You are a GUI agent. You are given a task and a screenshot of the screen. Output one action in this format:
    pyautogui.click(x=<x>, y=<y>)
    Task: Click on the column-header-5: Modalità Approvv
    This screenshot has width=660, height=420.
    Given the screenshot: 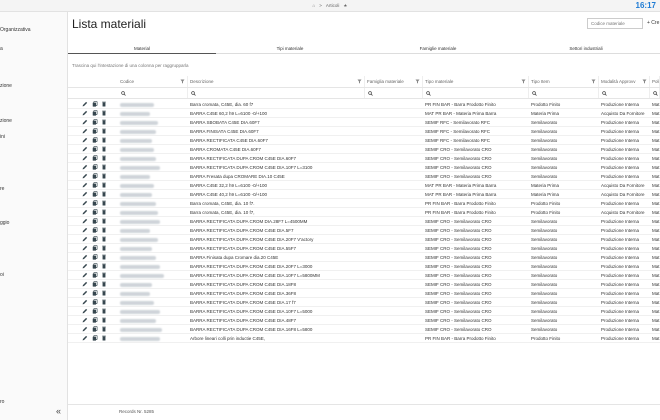 What is the action you would take?
    pyautogui.click(x=624, y=81)
    